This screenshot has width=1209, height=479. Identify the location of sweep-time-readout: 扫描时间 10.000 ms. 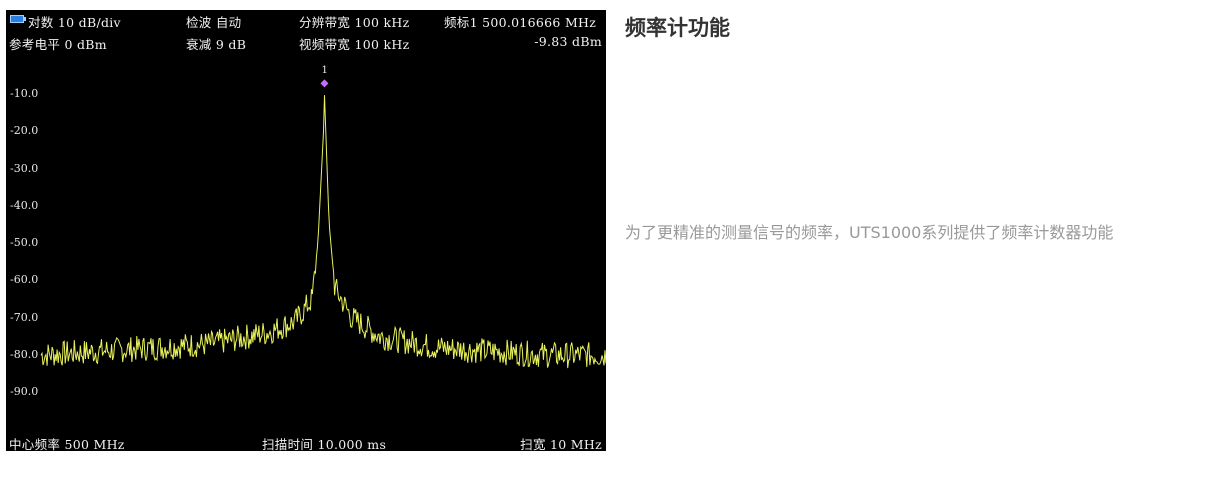
(324, 444).